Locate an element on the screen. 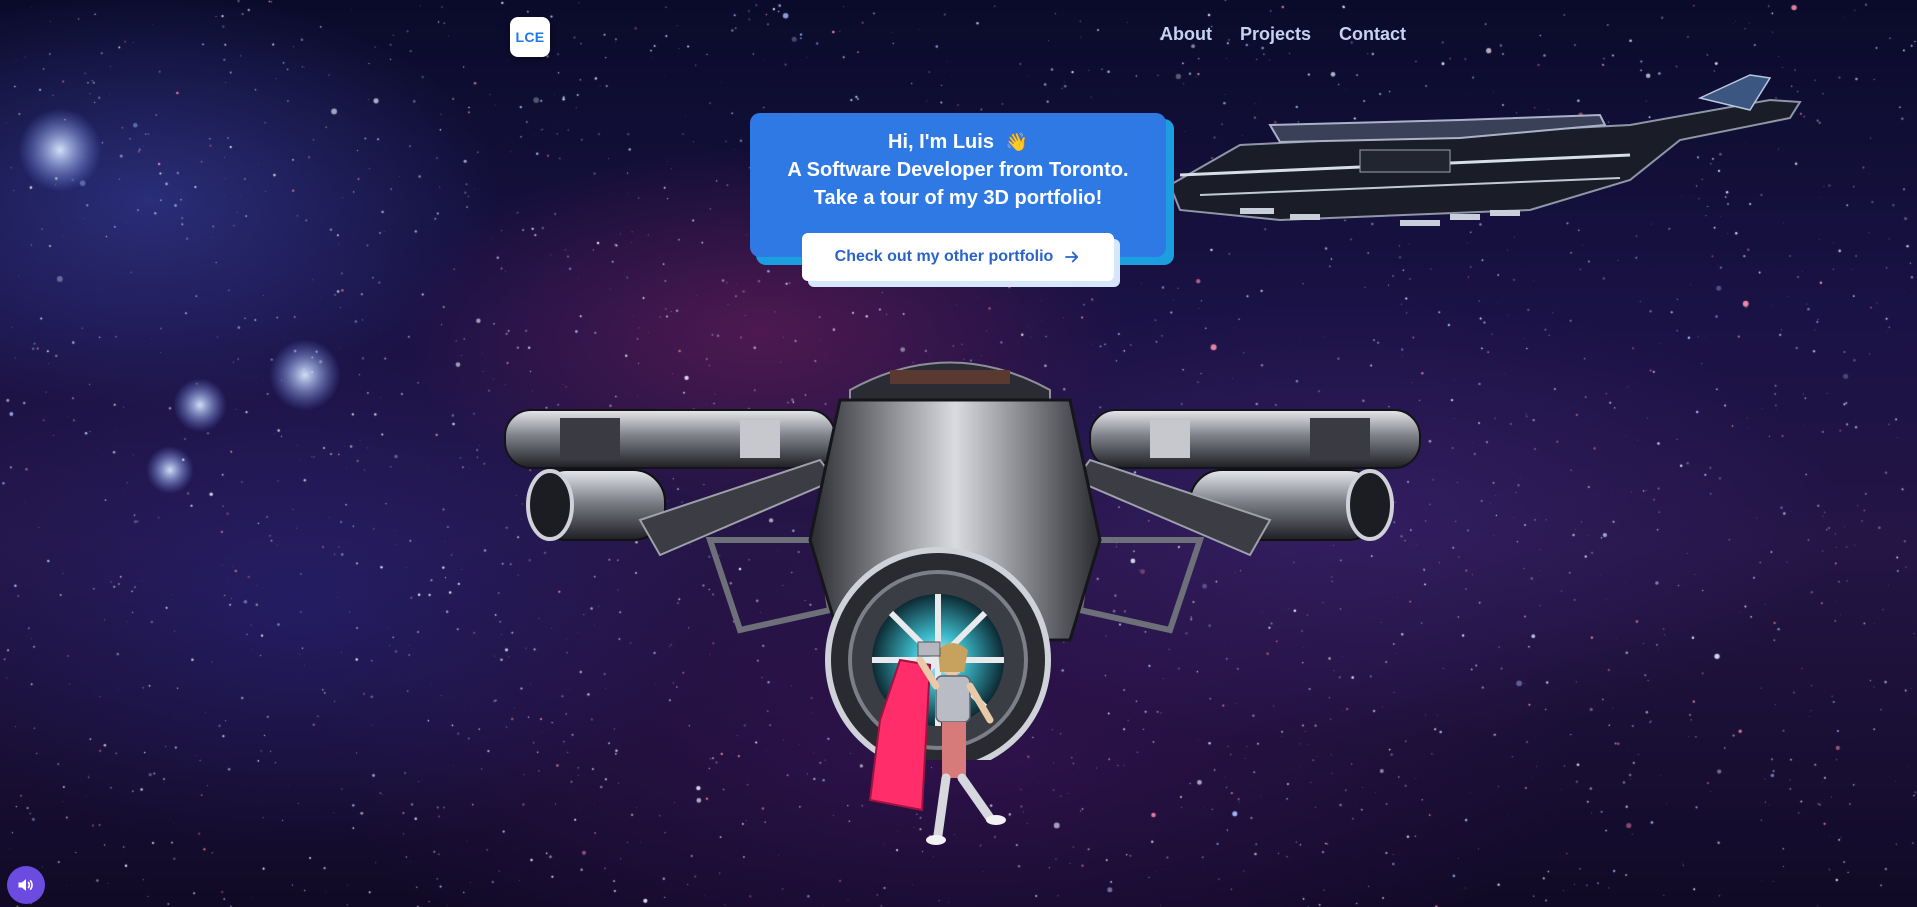  nav-link-contact: Contact is located at coordinates (1372, 34).